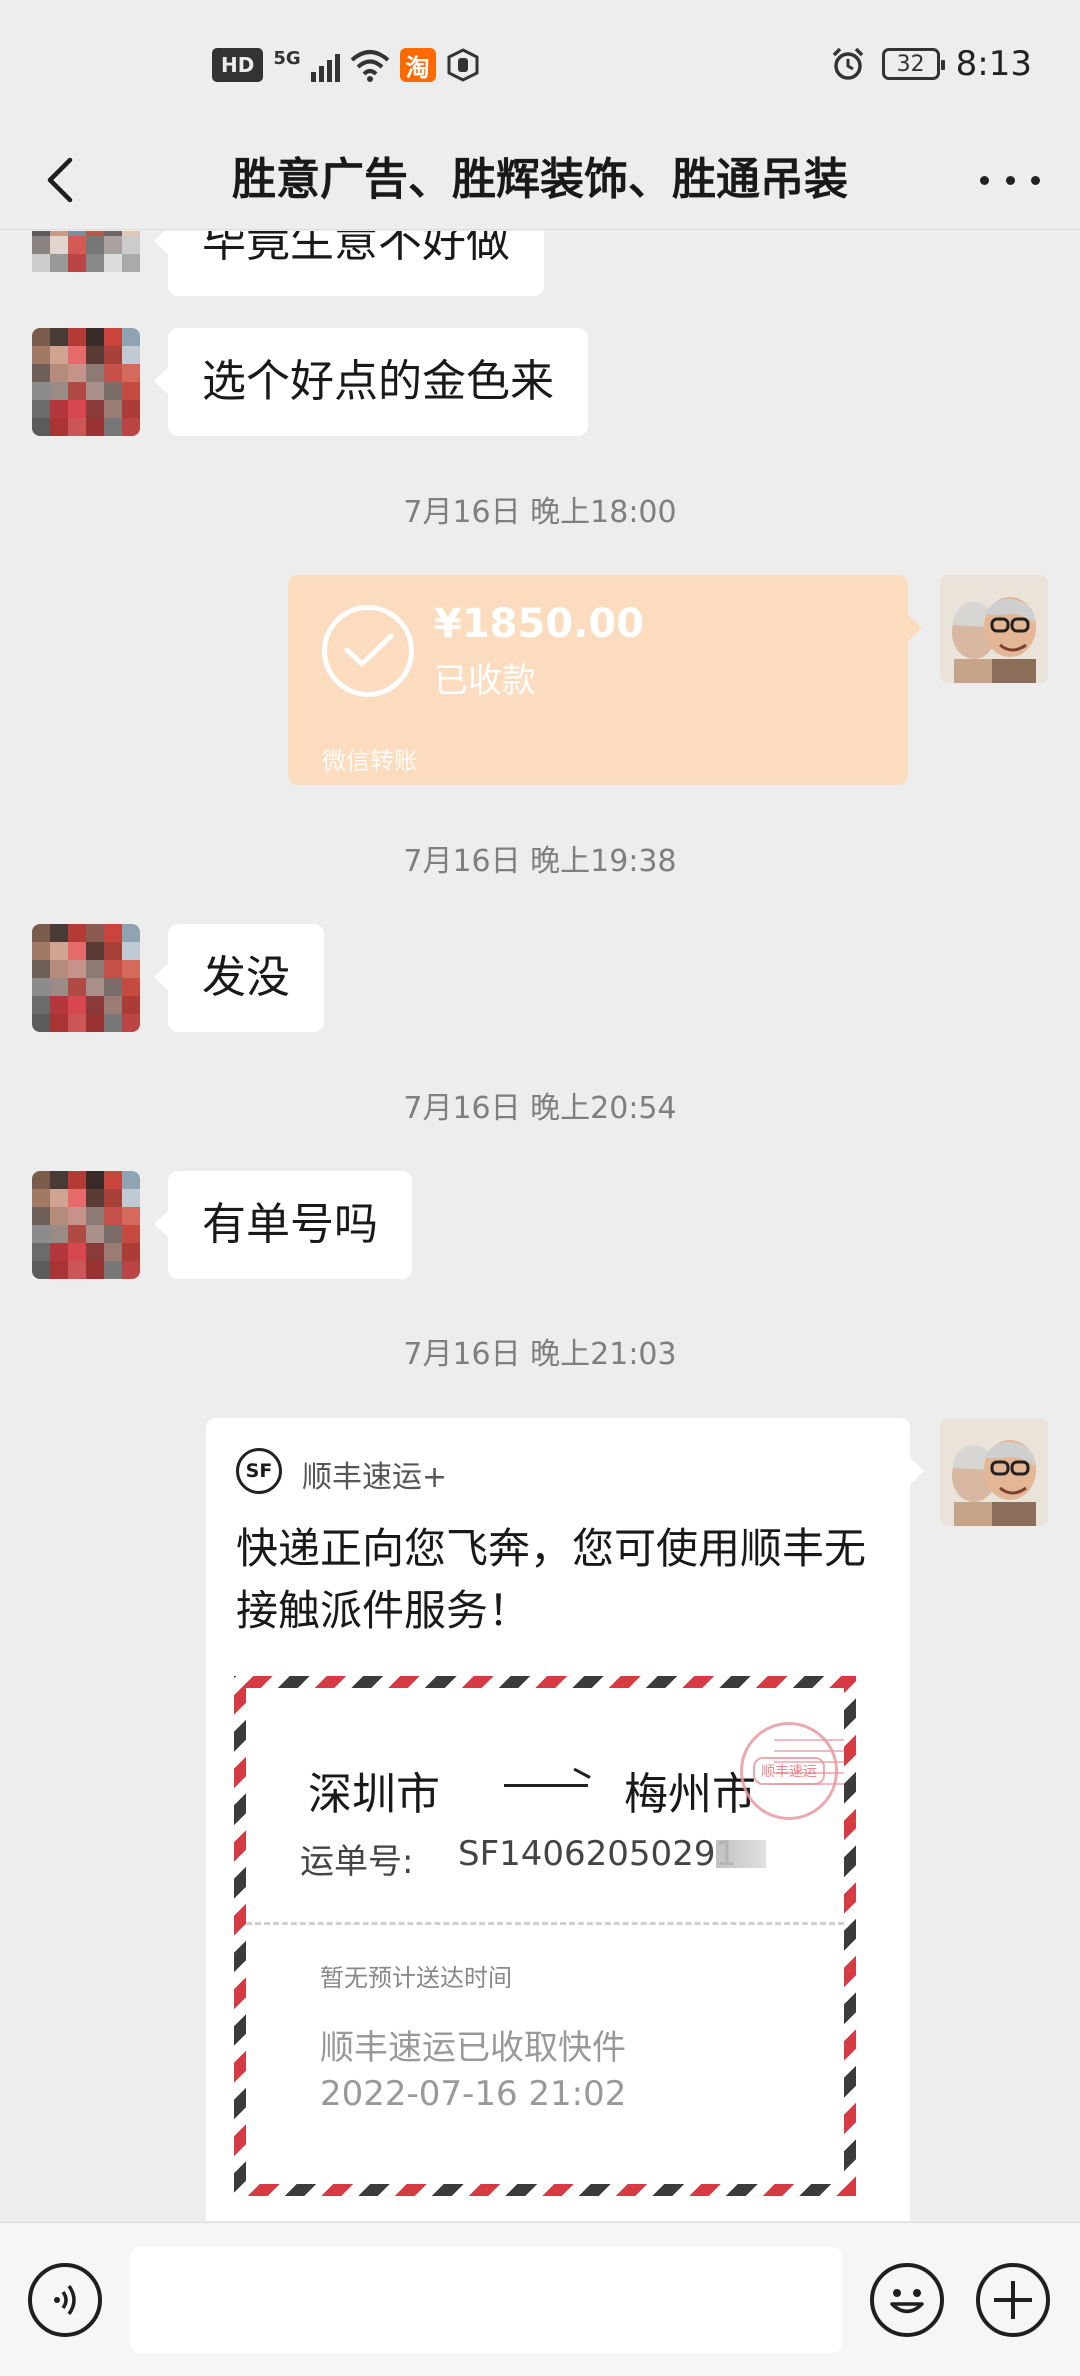 The image size is (1080, 2376). I want to click on shipment-destination: 梅州市, so click(690, 1794).